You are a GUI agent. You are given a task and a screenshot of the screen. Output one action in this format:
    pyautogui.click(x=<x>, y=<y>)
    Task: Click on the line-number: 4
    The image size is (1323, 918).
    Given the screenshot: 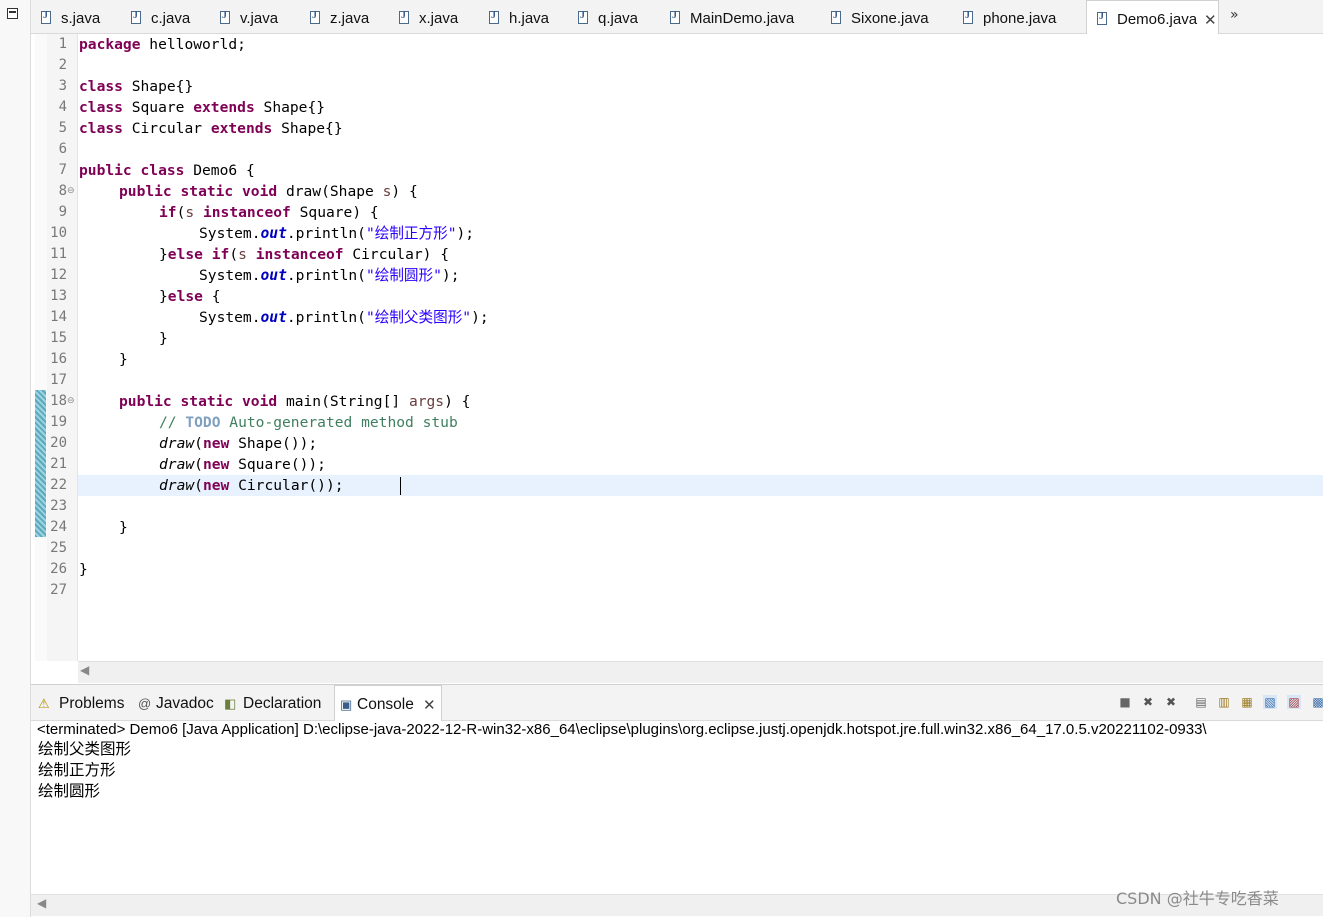 What is the action you would take?
    pyautogui.click(x=62, y=107)
    